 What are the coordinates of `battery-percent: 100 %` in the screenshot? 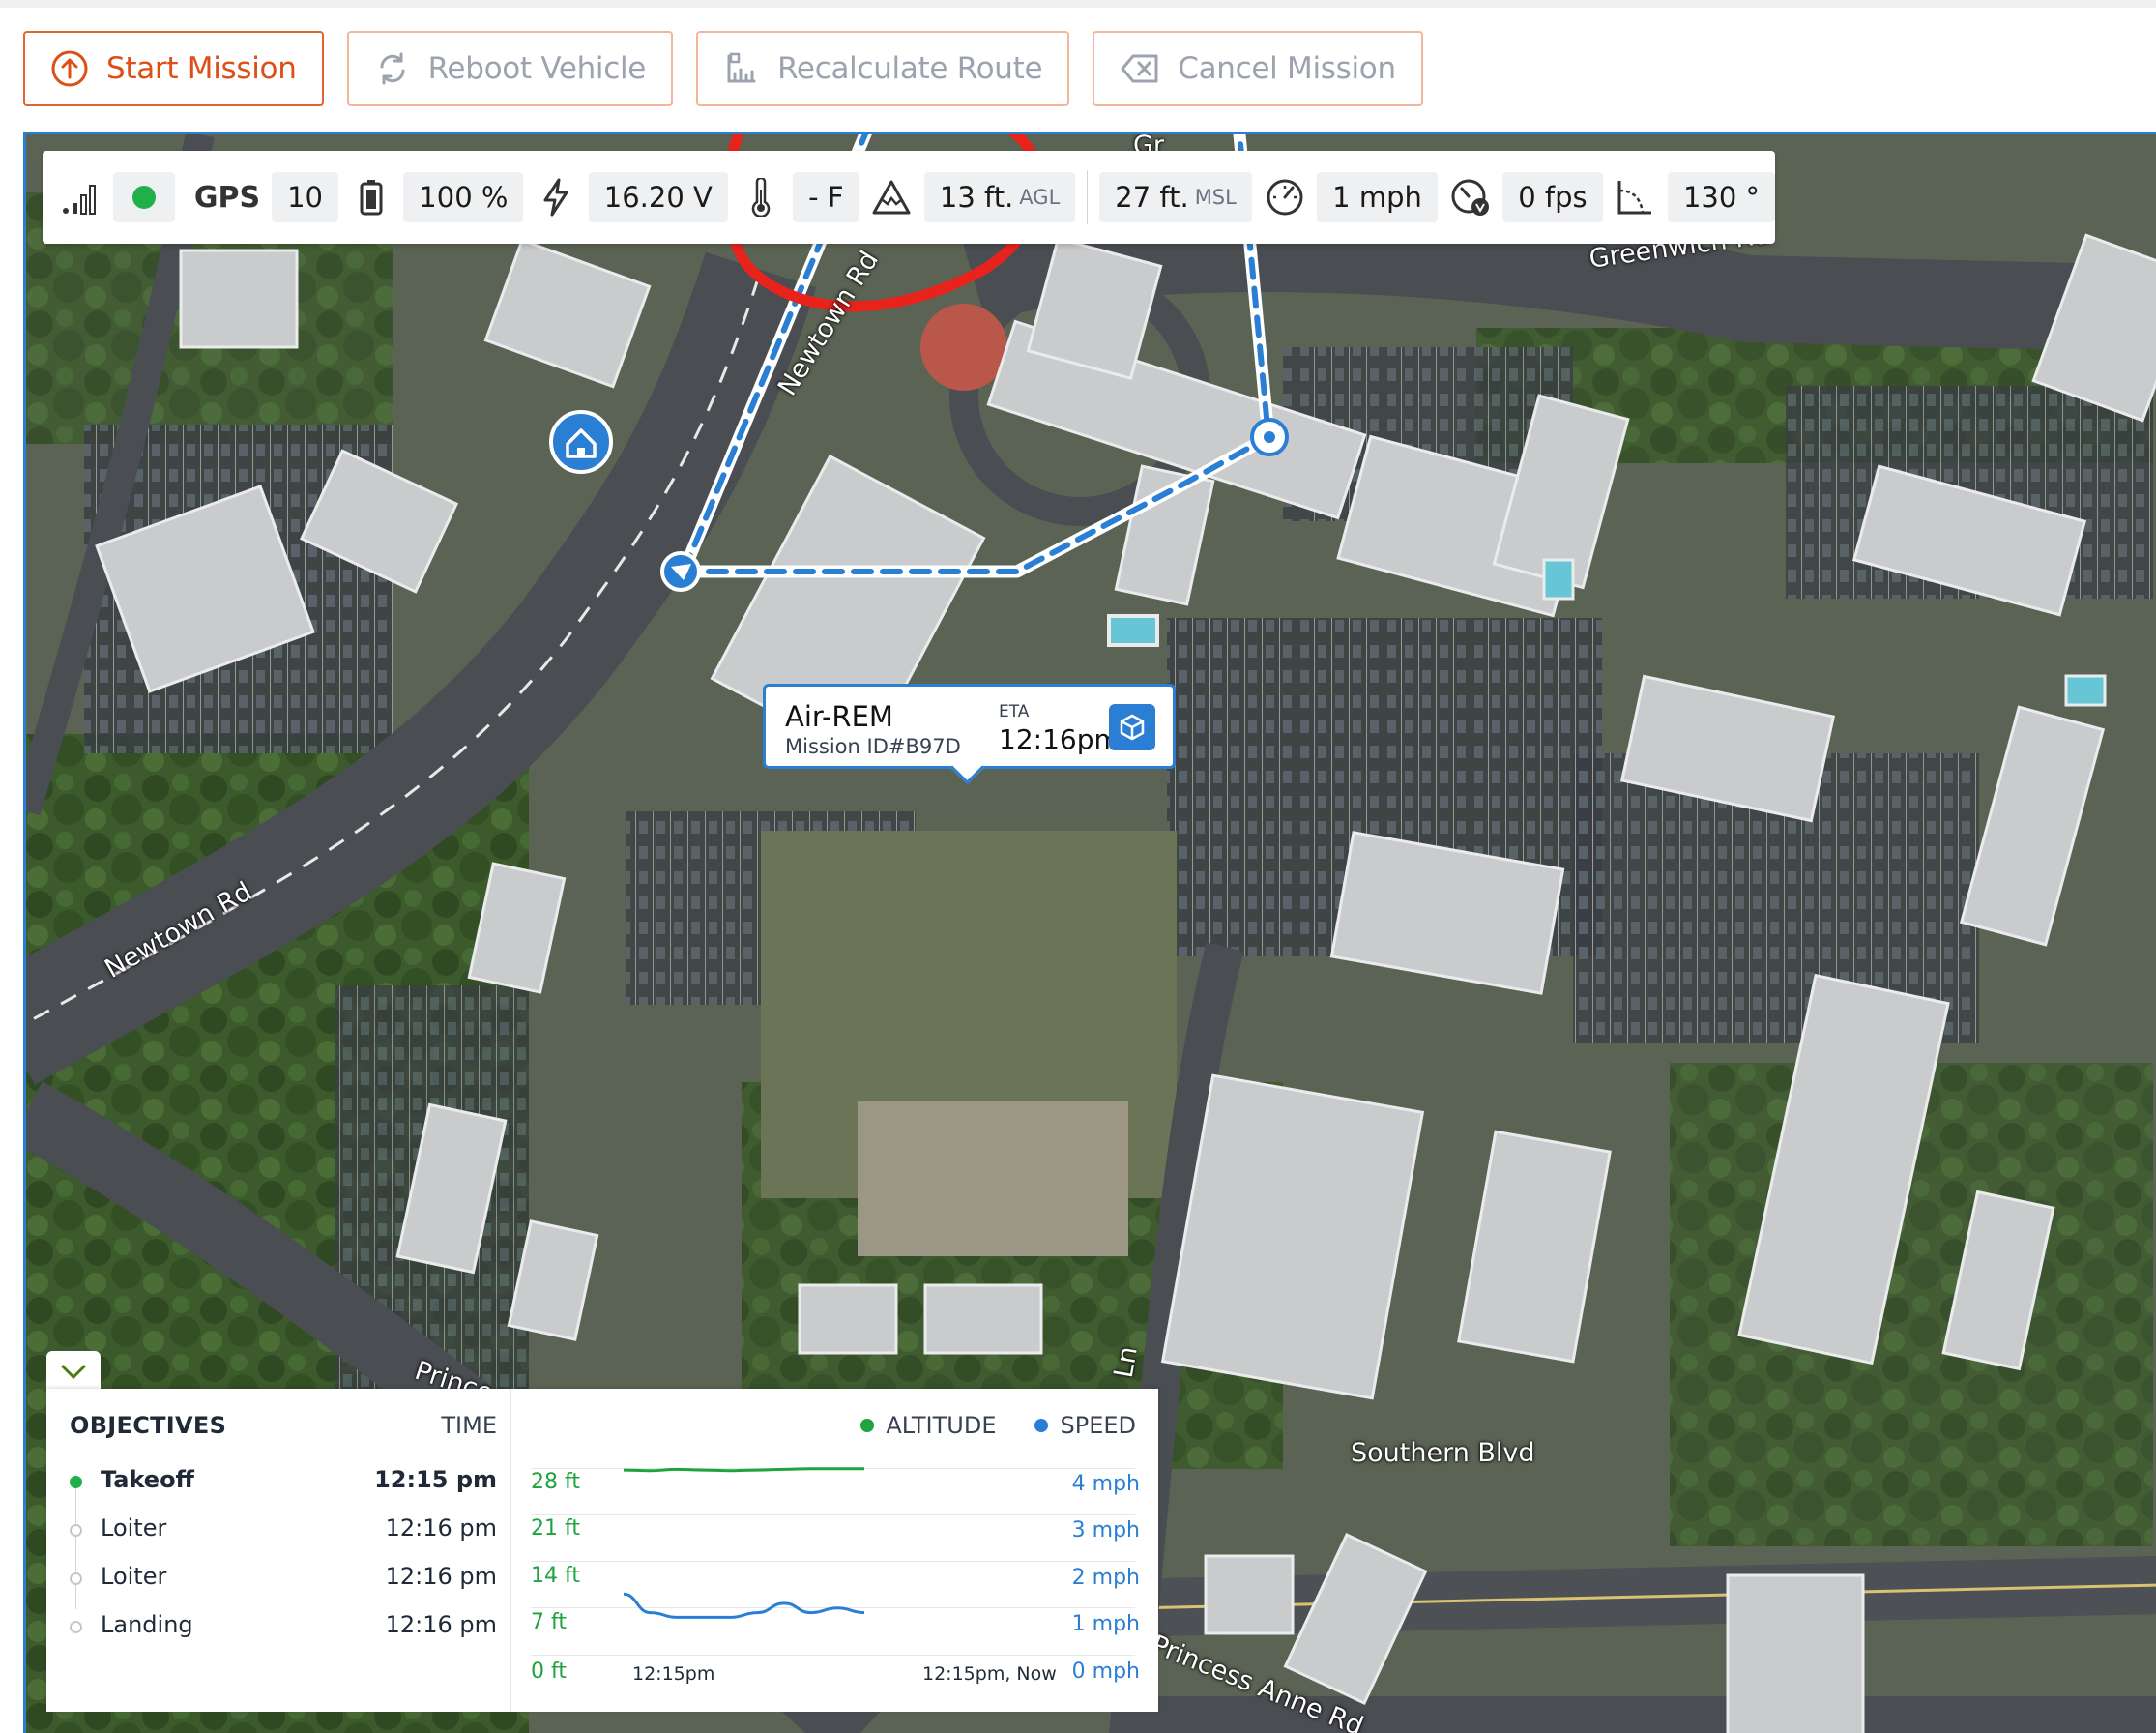 It's located at (463, 197).